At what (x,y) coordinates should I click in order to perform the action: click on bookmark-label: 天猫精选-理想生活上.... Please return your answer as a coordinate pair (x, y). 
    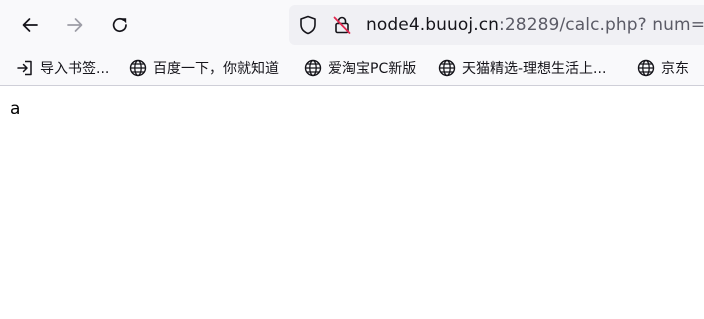
    Looking at the image, I should click on (534, 69).